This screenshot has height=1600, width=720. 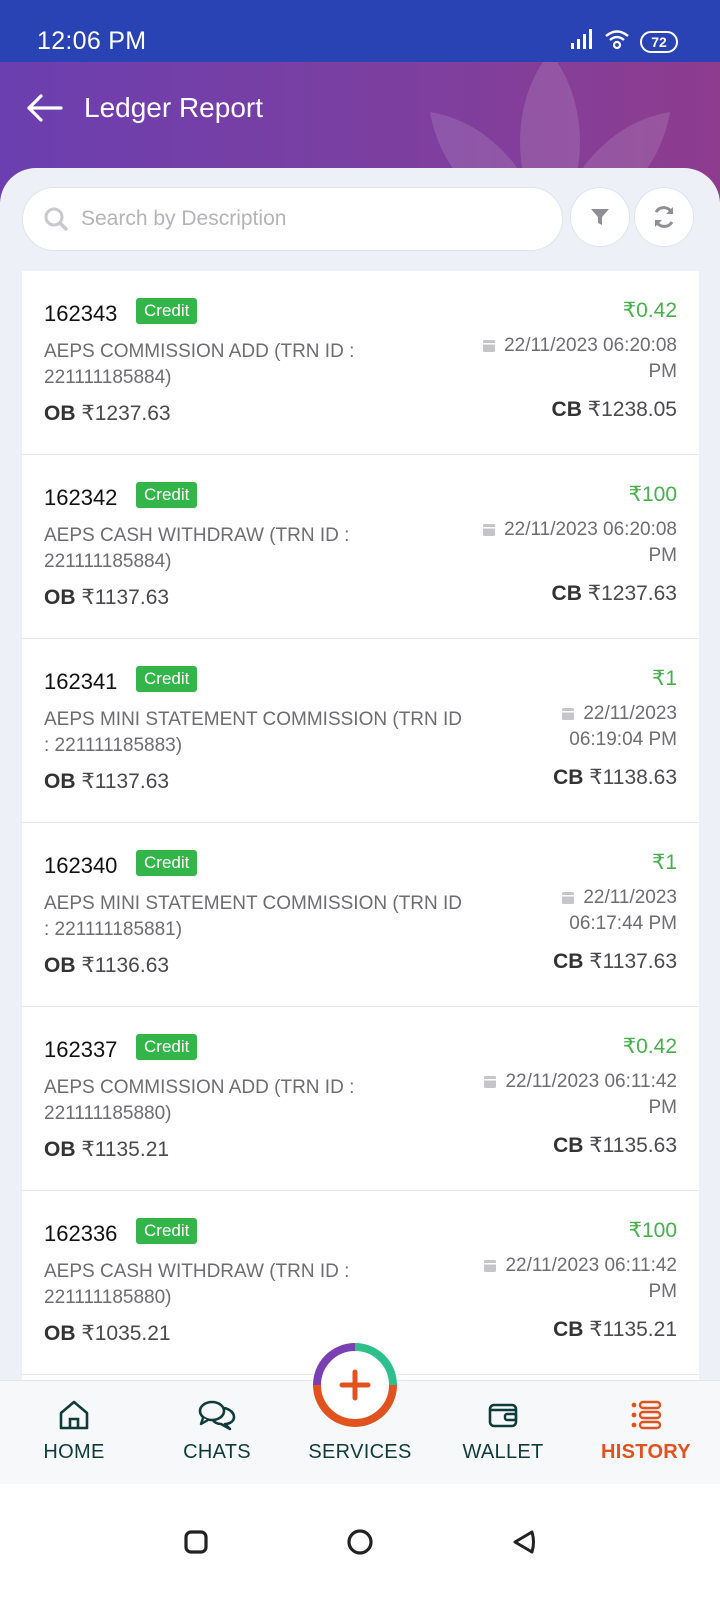 I want to click on search-input, so click(x=301, y=219).